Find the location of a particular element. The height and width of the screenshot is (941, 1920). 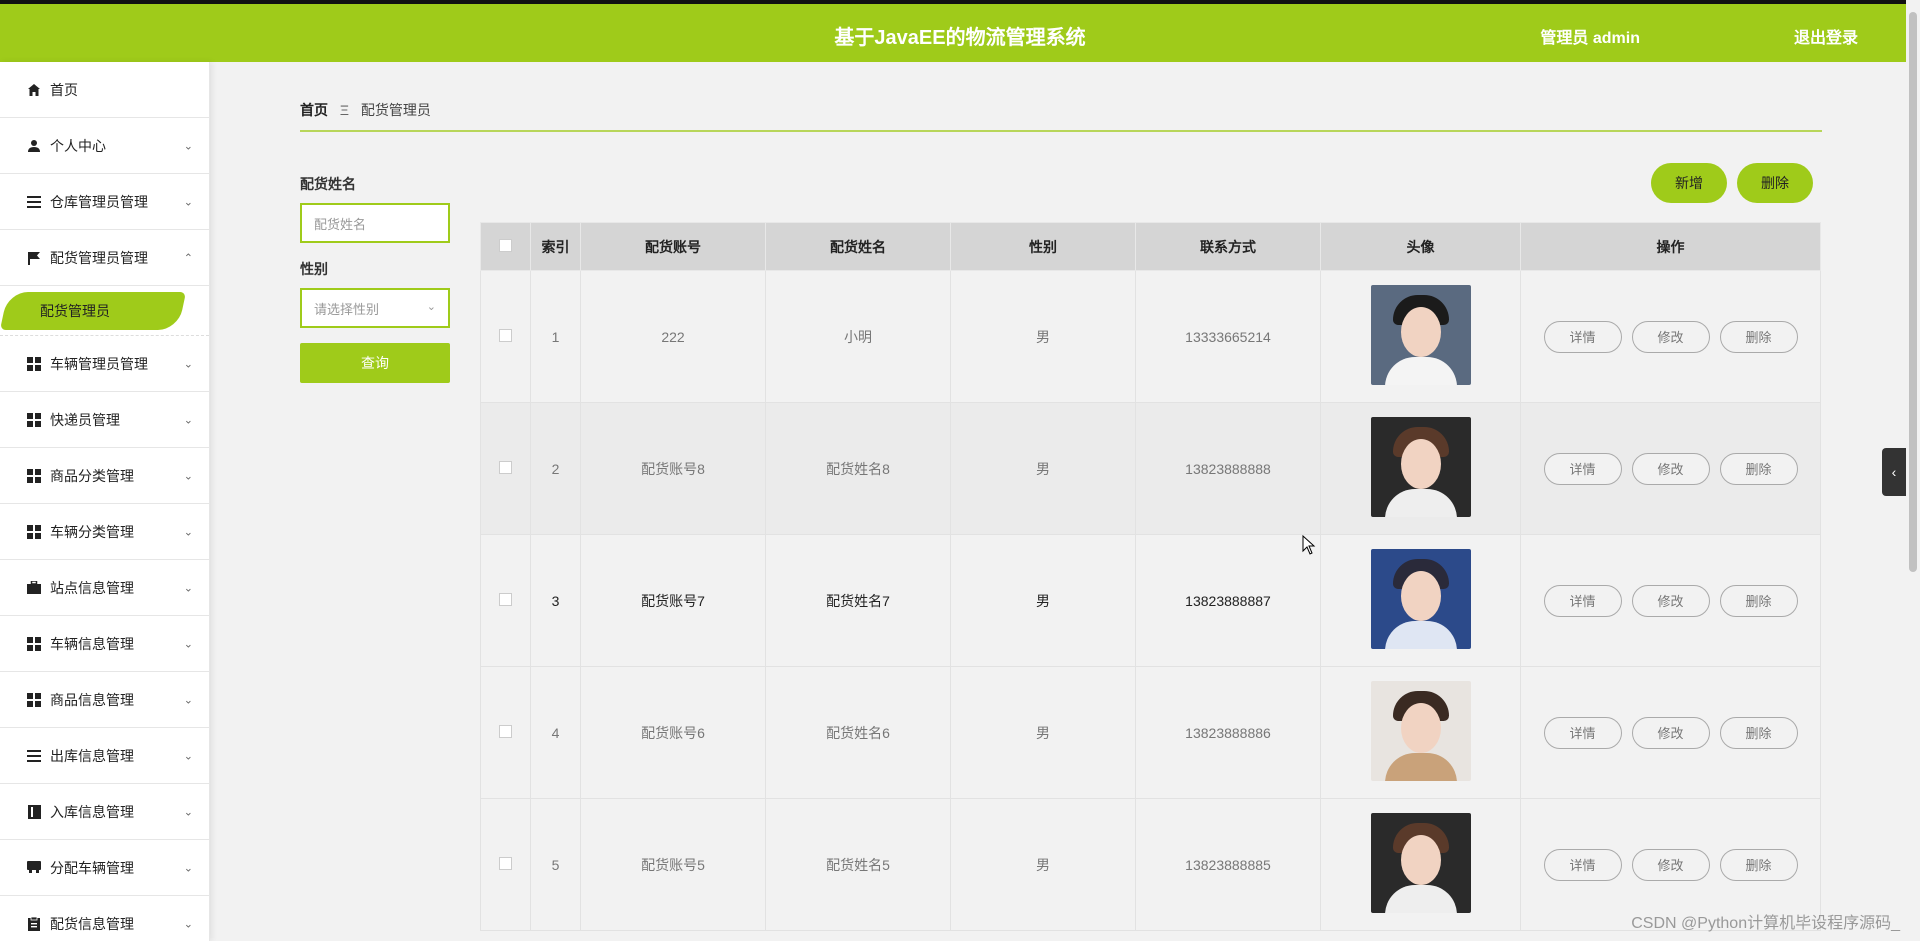

cell-index: 1 is located at coordinates (555, 336).